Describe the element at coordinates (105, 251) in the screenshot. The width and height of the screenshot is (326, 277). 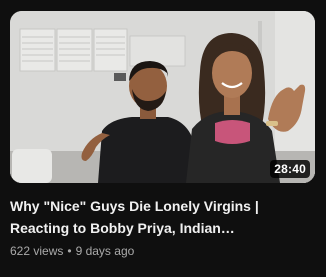
I see `upload-age: 9 days ago` at that location.